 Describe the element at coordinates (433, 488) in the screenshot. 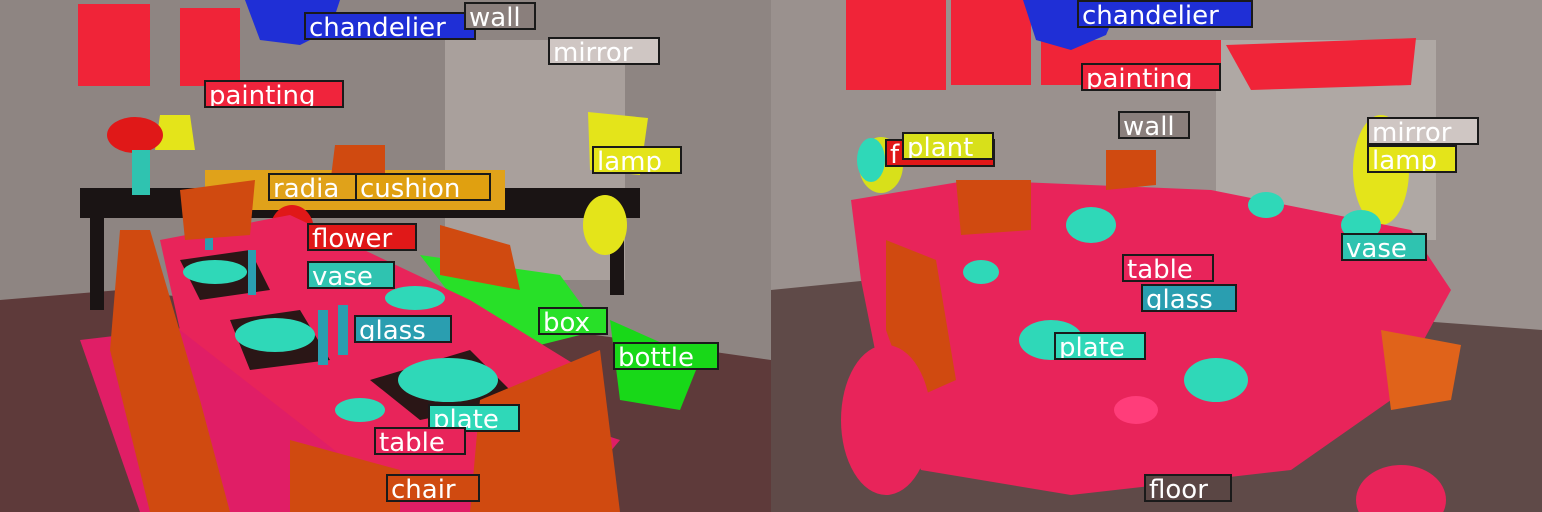

I see `label-chair: chair` at that location.